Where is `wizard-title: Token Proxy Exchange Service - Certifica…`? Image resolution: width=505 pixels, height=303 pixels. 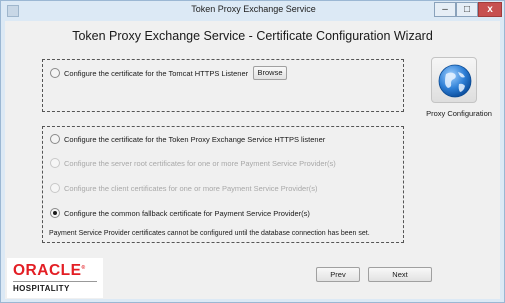
wizard-title: Token Proxy Exchange Service - Certifica… is located at coordinates (252, 36).